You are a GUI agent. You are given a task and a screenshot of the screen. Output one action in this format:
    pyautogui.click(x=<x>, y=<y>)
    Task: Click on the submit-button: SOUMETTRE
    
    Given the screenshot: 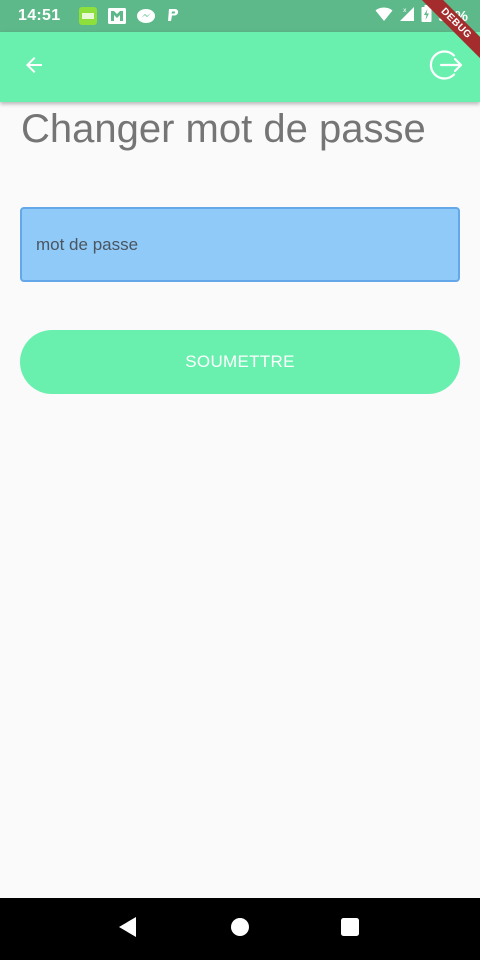 What is the action you would take?
    pyautogui.click(x=240, y=362)
    